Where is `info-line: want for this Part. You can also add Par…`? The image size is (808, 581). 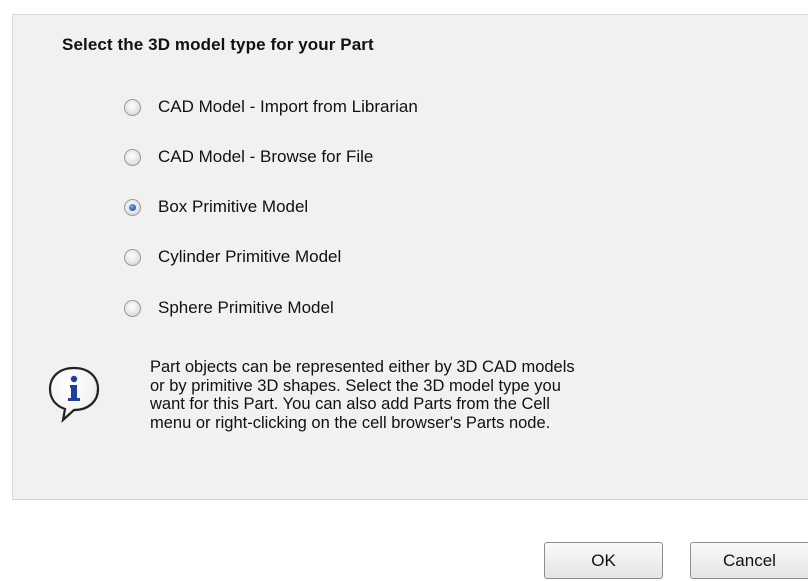
info-line: want for this Part. You can also add Par… is located at coordinates (350, 404).